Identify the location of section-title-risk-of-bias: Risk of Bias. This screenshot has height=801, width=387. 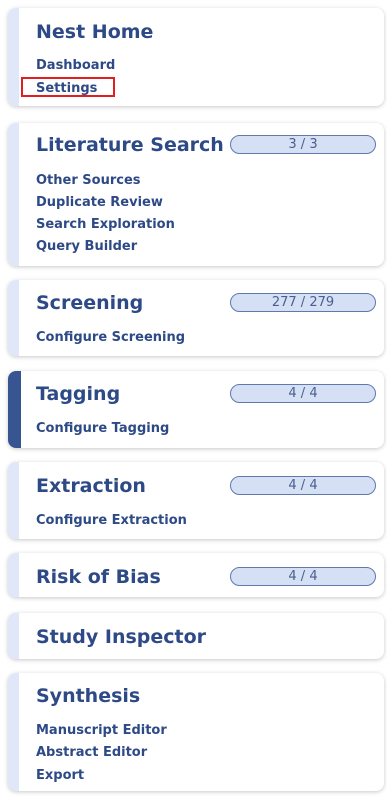
(98, 577).